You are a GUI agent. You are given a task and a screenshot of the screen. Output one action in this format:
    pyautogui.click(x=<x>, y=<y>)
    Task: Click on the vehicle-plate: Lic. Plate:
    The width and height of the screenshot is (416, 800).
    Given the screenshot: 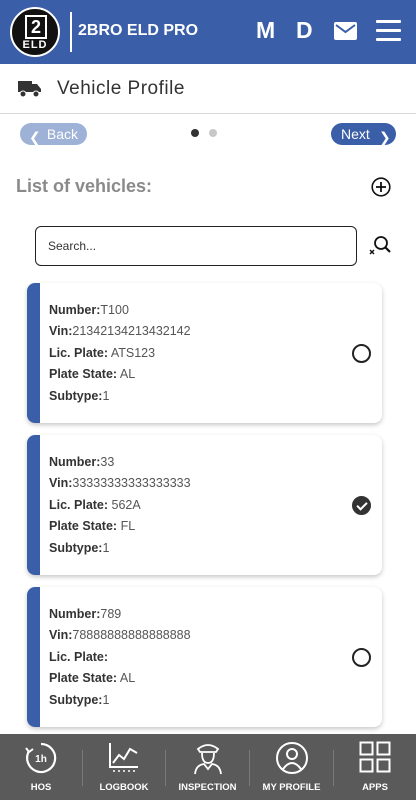 What is the action you would take?
    pyautogui.click(x=79, y=657)
    